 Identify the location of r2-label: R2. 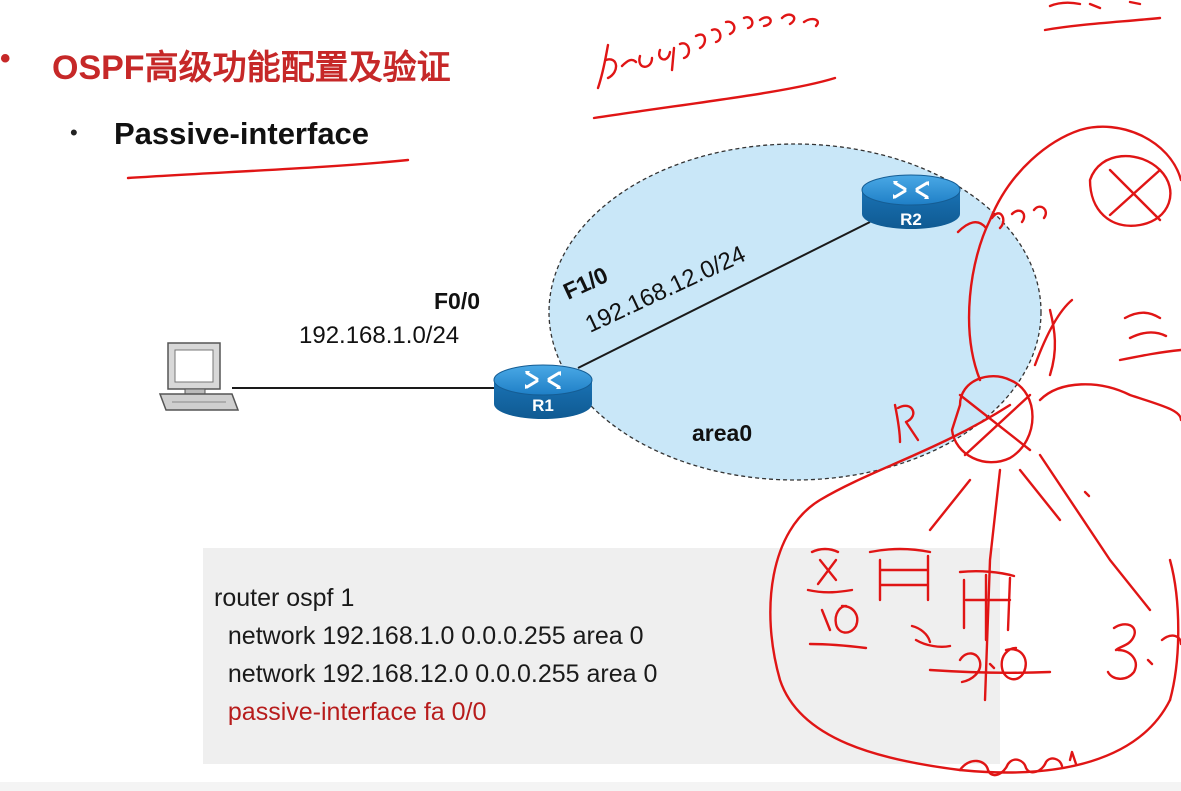
(911, 219).